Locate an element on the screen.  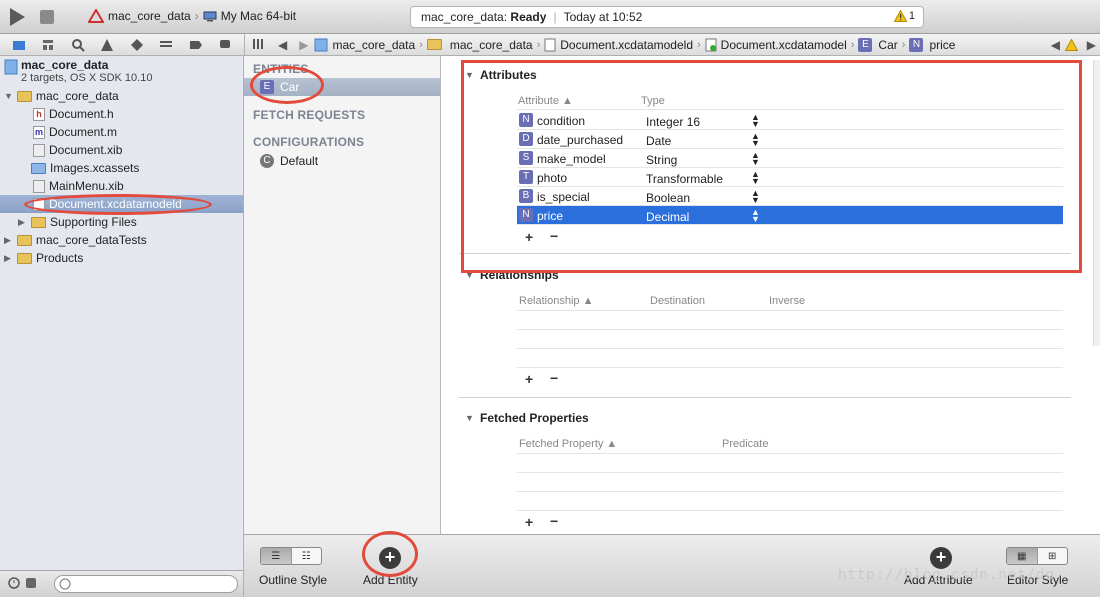
attribute-name: make_model is located at coordinates (571, 159).